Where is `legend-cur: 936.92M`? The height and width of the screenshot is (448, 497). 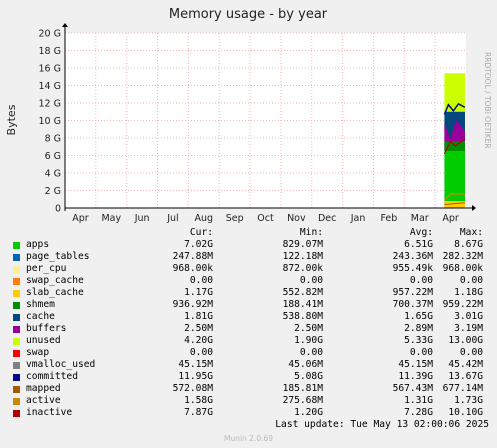
legend-cur: 936.92M is located at coordinates (192, 304).